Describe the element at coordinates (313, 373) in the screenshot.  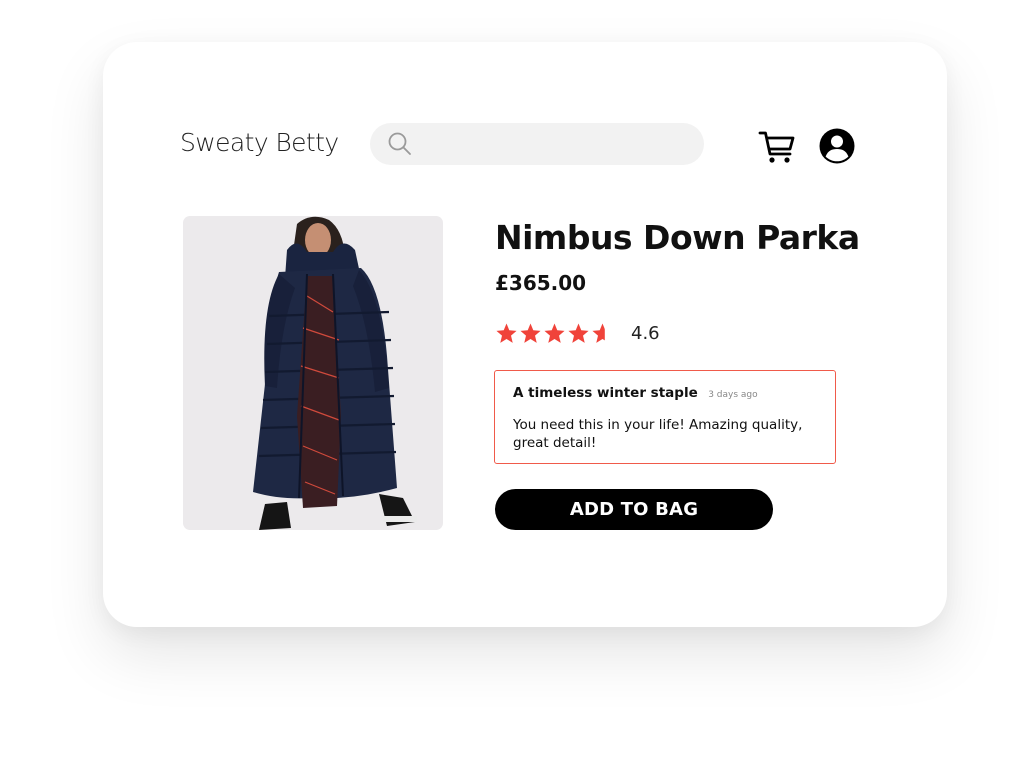
I see `product-image` at that location.